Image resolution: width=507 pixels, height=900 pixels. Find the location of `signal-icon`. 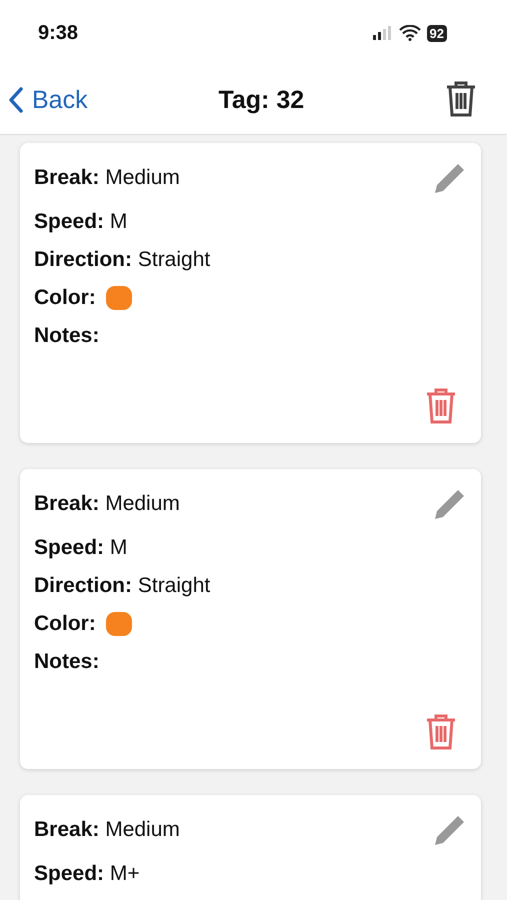

signal-icon is located at coordinates (382, 33).